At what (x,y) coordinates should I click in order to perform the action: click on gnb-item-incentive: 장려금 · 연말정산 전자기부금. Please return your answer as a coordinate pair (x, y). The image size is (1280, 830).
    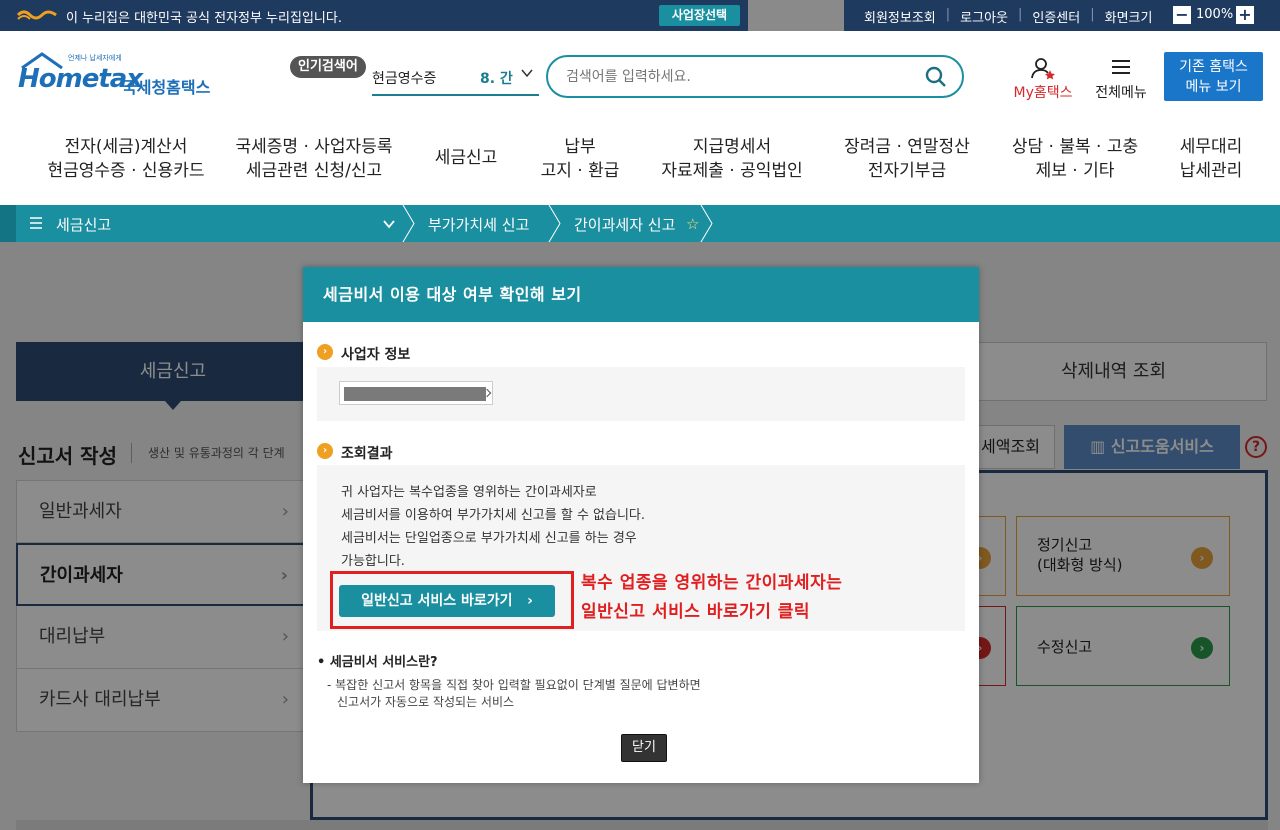
    Looking at the image, I should click on (907, 159).